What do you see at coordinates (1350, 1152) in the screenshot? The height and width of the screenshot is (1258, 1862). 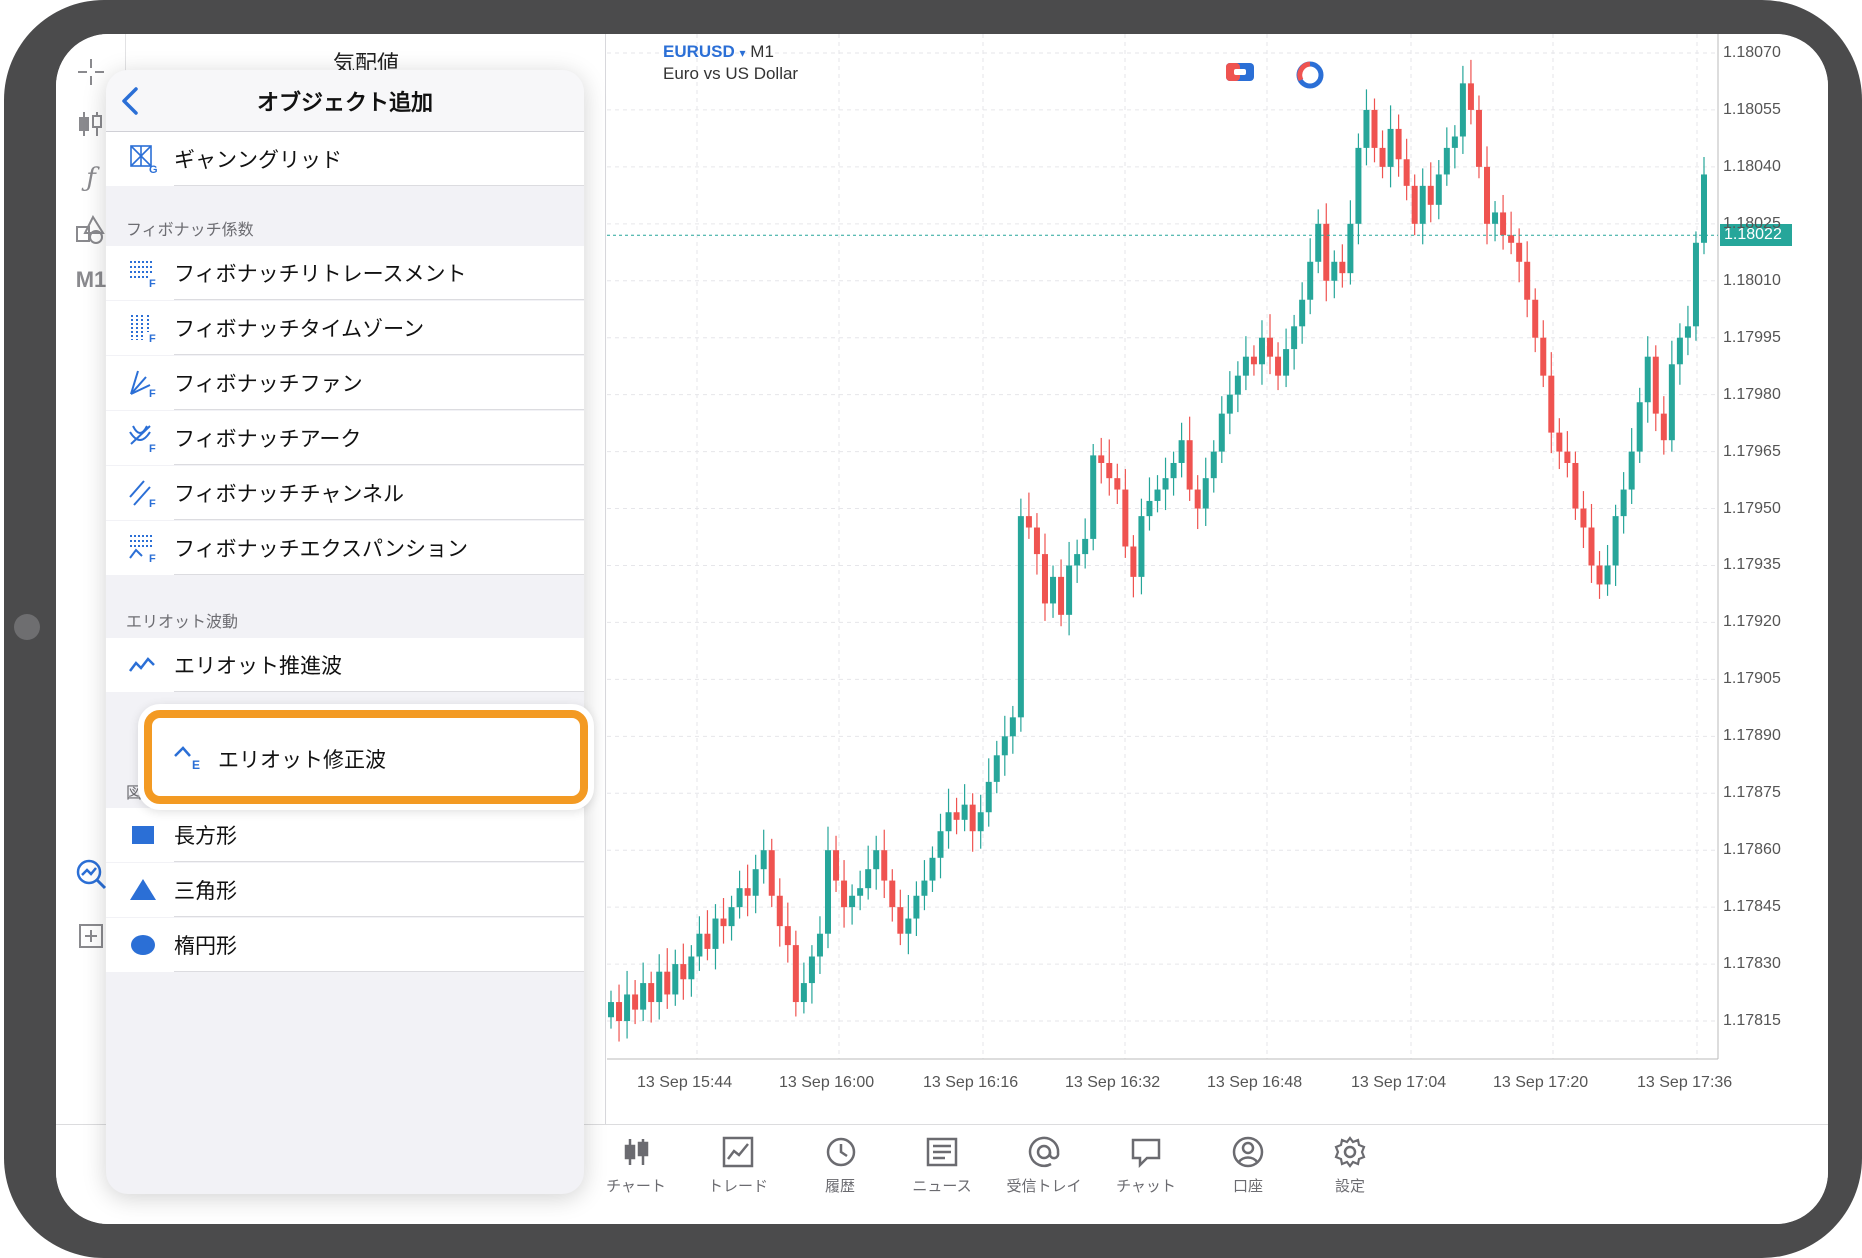 I see `gear-icon` at bounding box center [1350, 1152].